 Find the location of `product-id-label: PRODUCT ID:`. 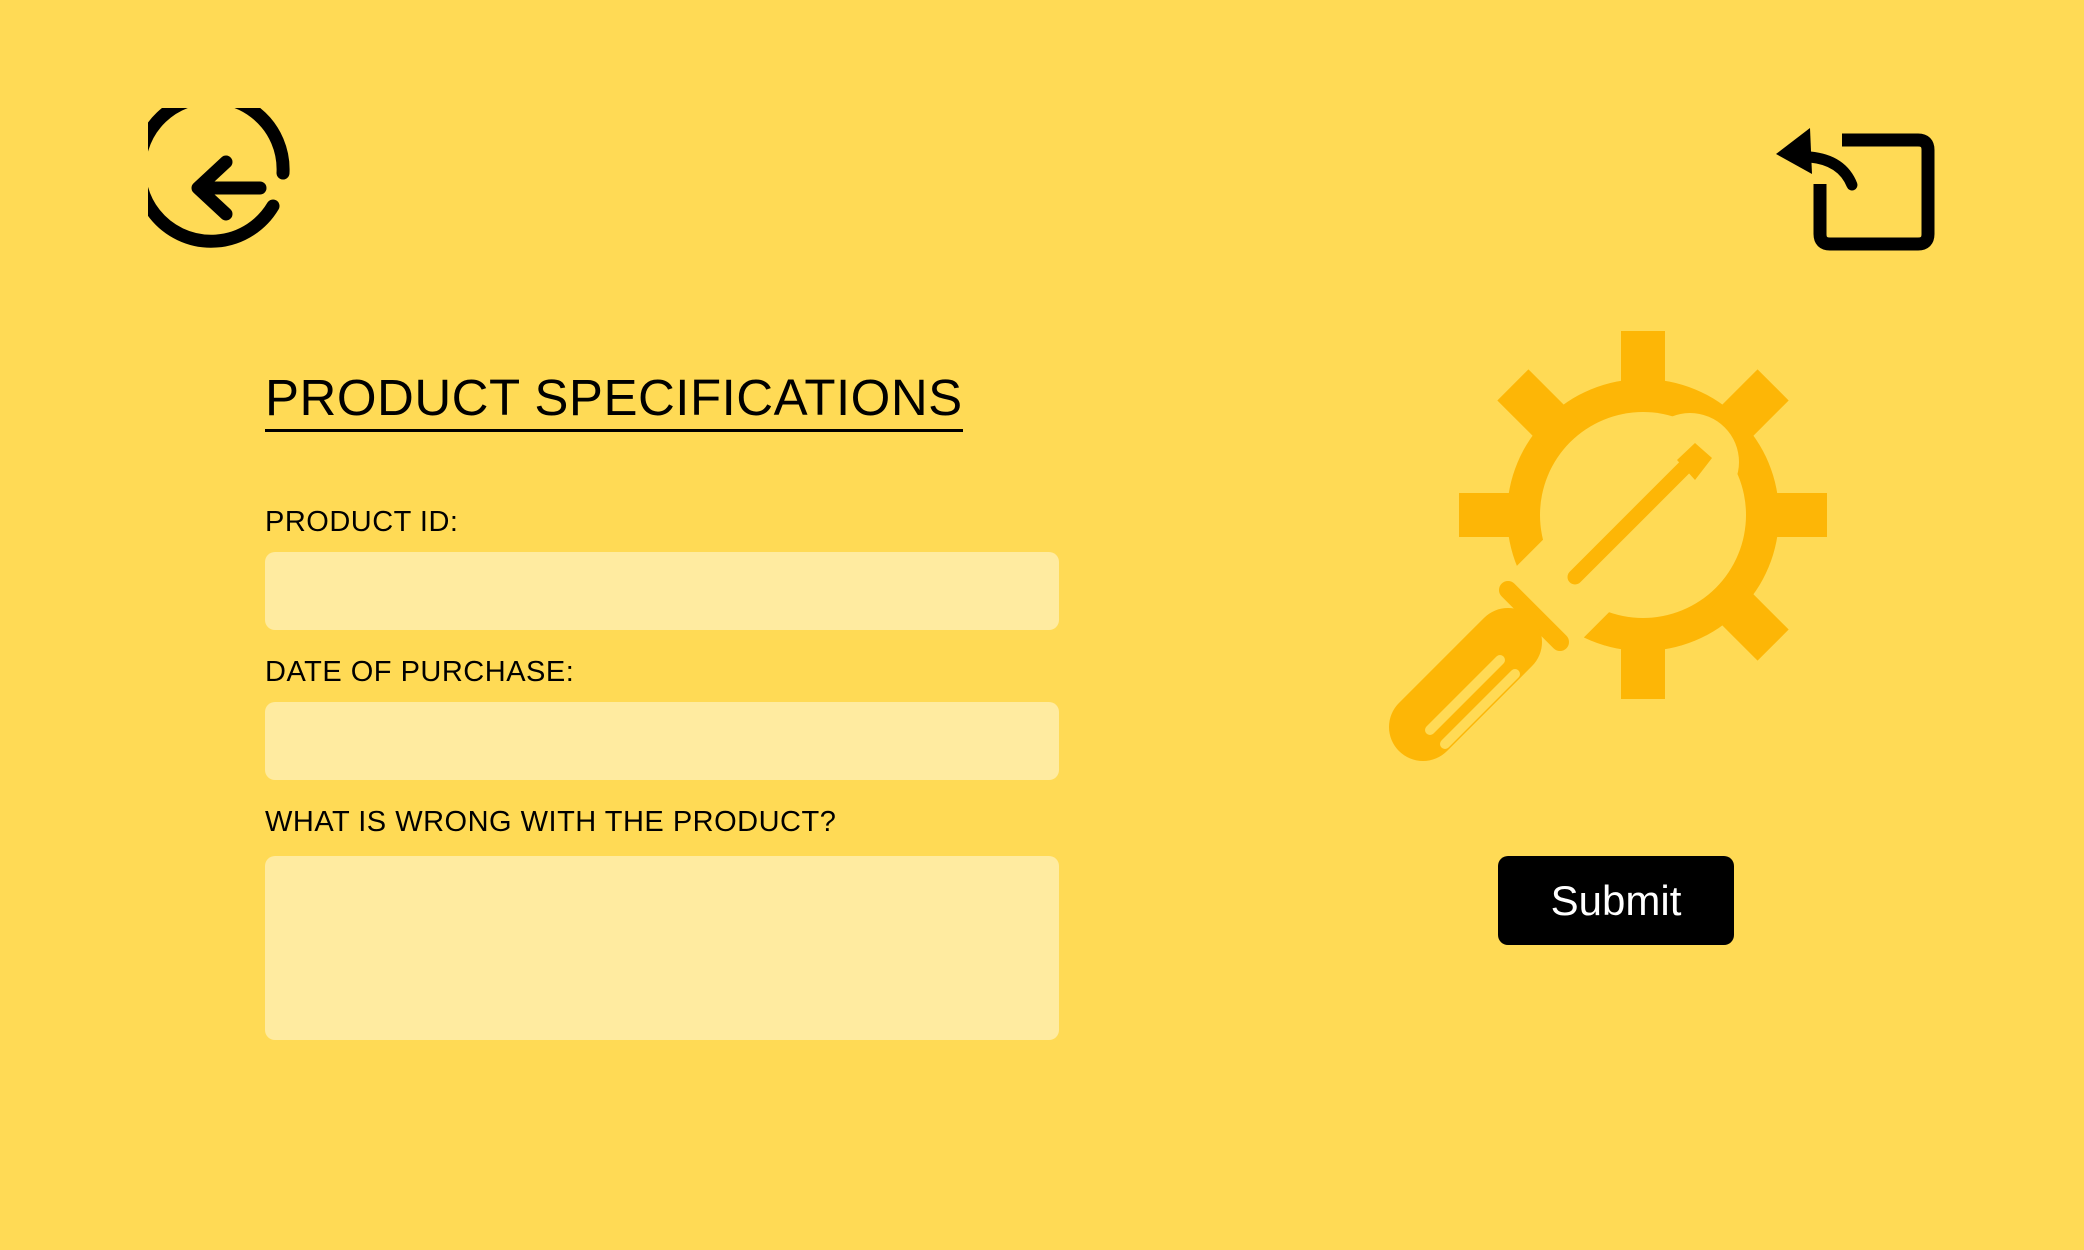

product-id-label: PRODUCT ID: is located at coordinates (362, 522).